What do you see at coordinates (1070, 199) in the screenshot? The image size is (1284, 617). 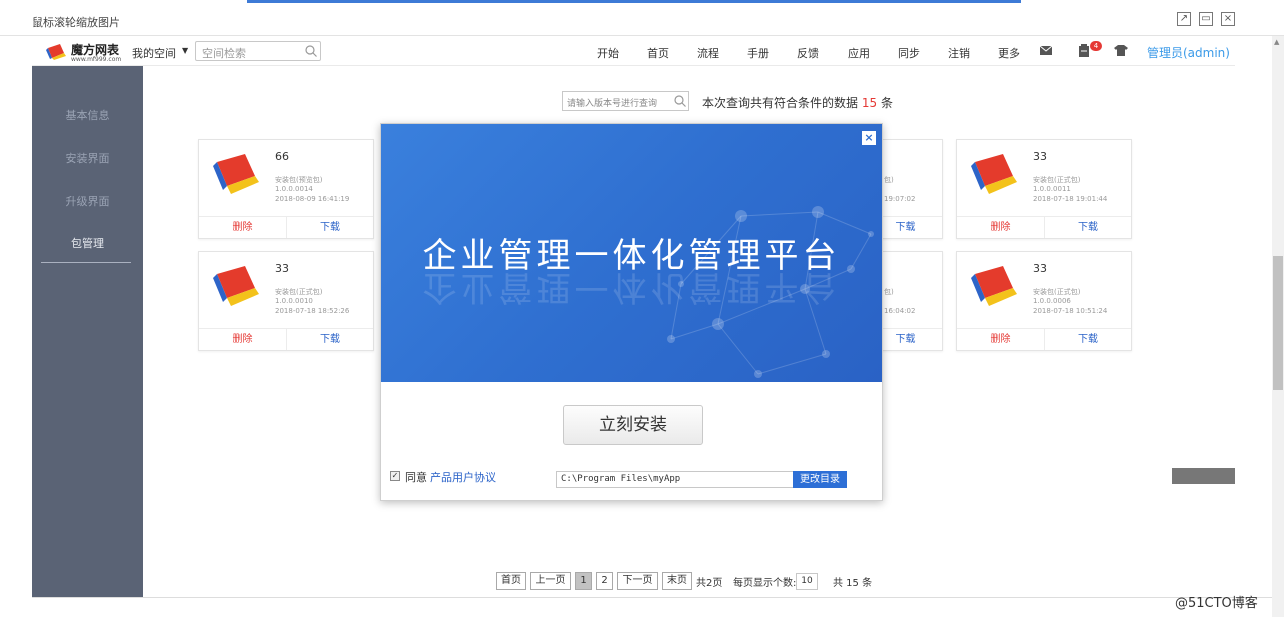 I see `package-date: 2018-07-18 19:01:44` at bounding box center [1070, 199].